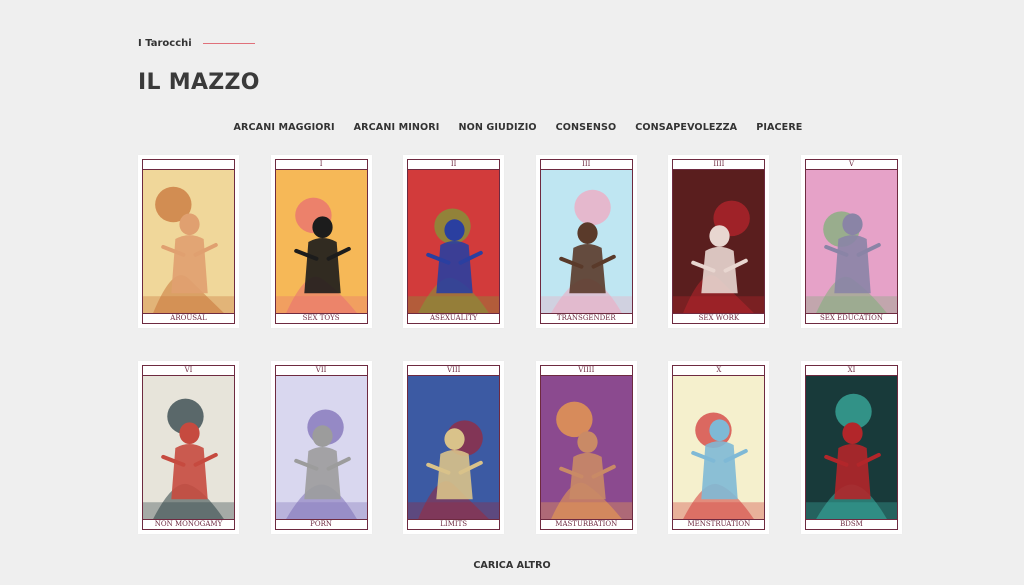 This screenshot has height=585, width=1024. I want to click on card-number: VII, so click(321, 371).